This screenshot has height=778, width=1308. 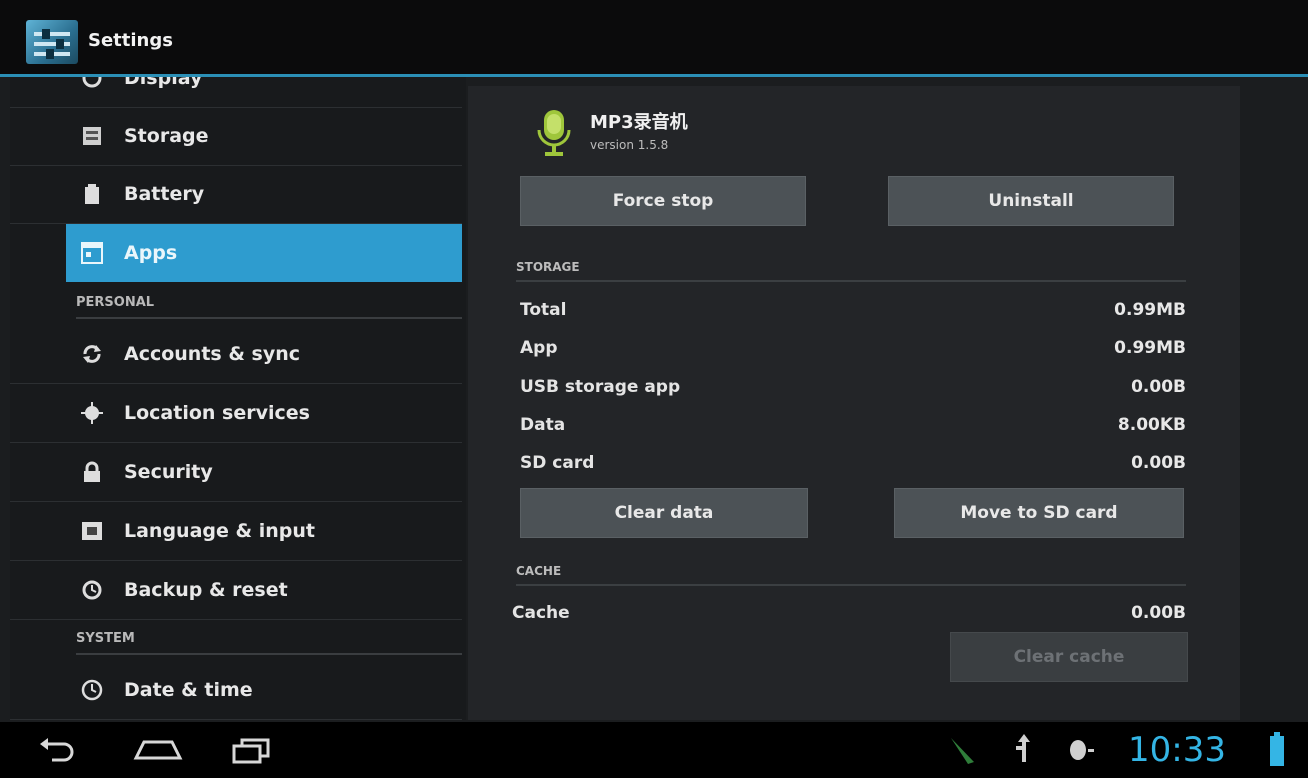 What do you see at coordinates (163, 83) in the screenshot?
I see `menu-item-label: Display` at bounding box center [163, 83].